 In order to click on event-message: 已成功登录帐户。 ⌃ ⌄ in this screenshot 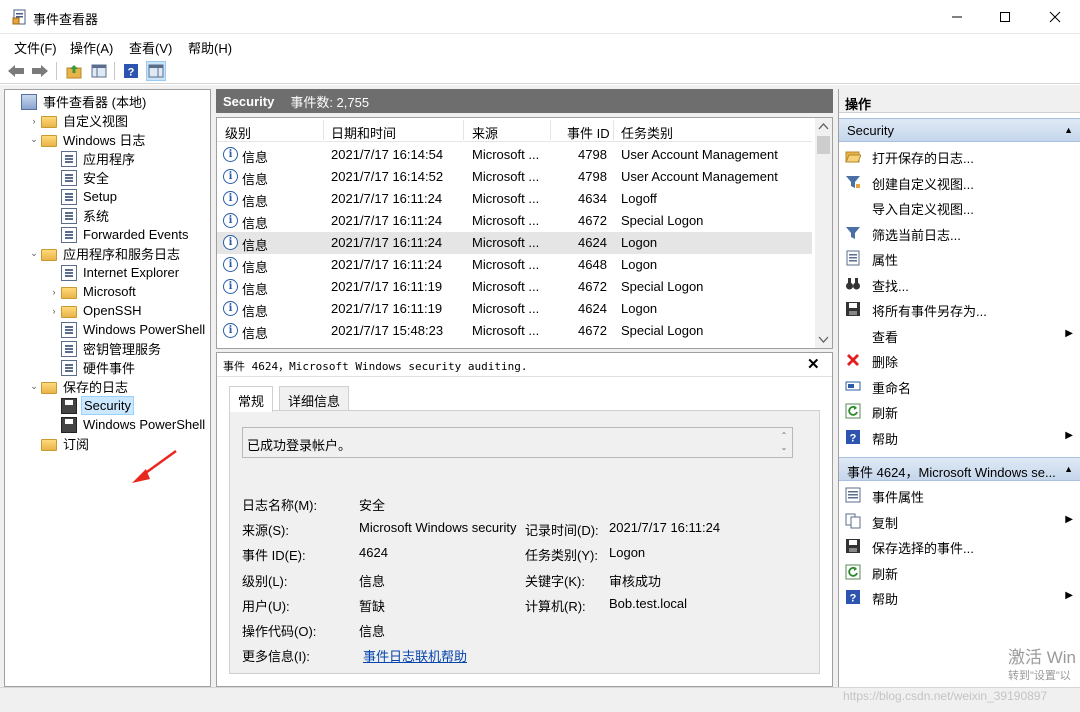, I will do `click(517, 442)`.